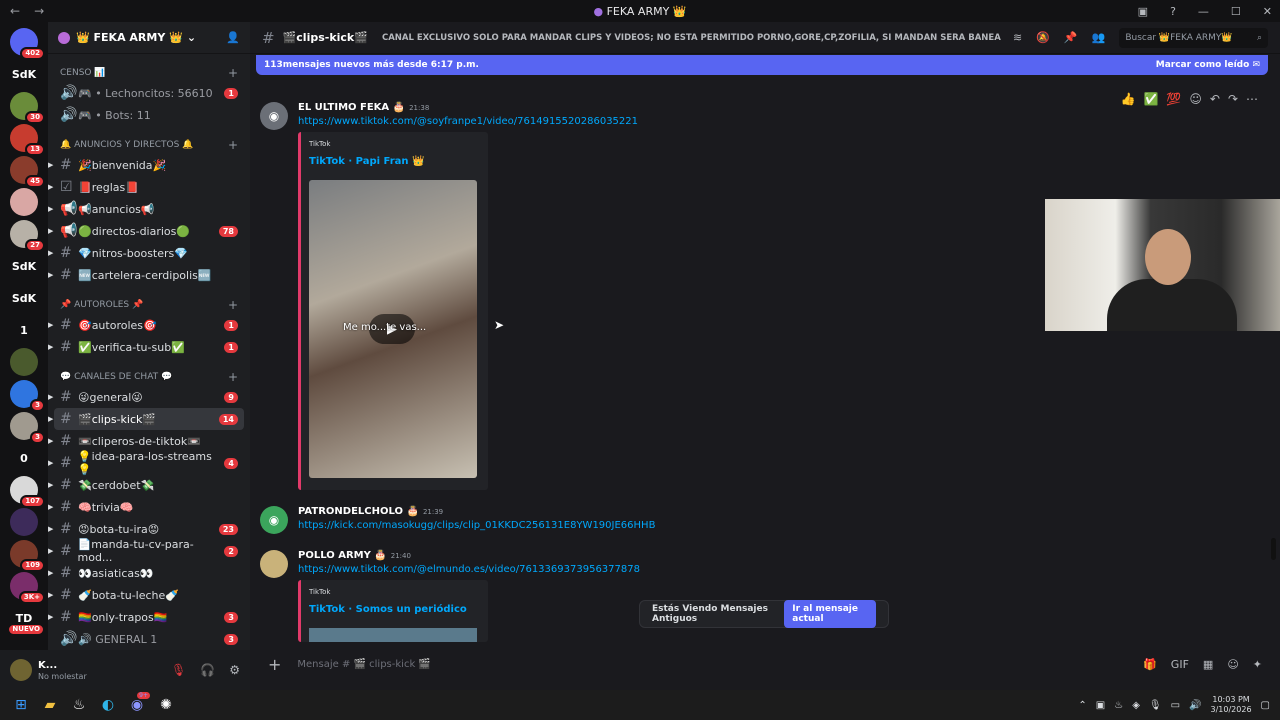  Describe the element at coordinates (24, 458) in the screenshot. I see `server-icon: 0` at that location.